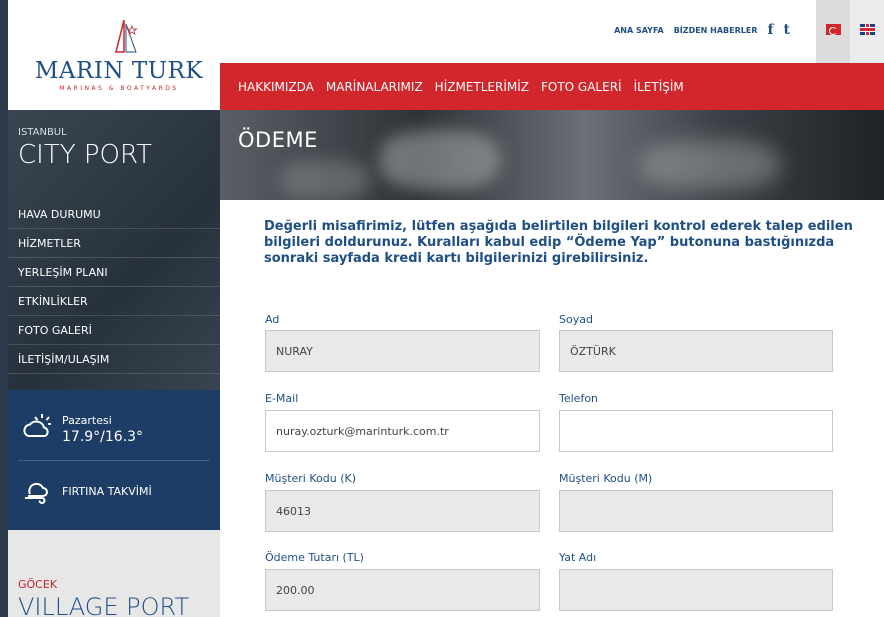  Describe the element at coordinates (126, 36) in the screenshot. I see `sail-logo-icon` at that location.